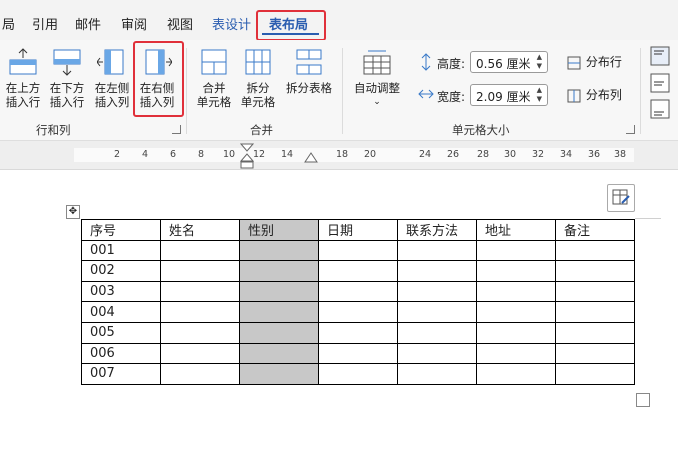 The image size is (678, 451). I want to click on cell-id: 002, so click(121, 271).